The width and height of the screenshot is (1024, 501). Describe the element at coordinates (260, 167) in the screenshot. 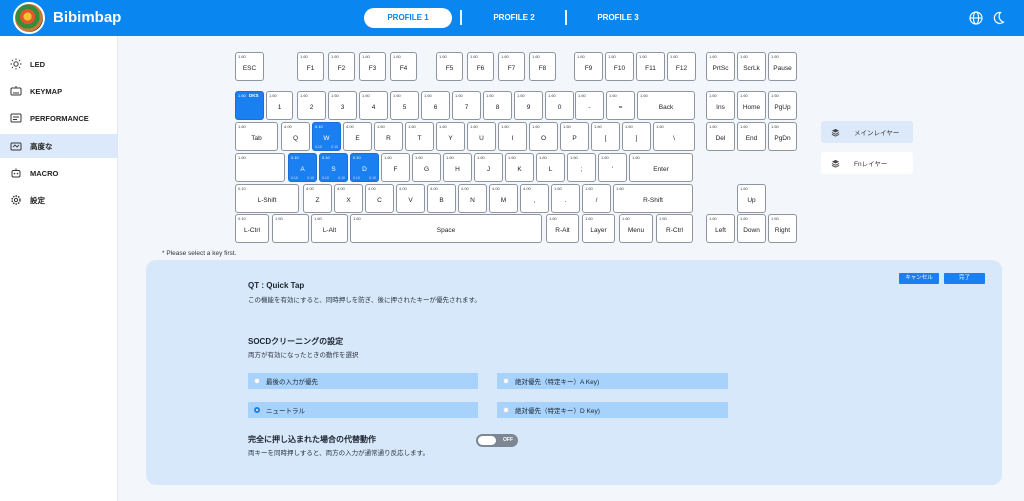

I see `key-blank: 1.60` at that location.